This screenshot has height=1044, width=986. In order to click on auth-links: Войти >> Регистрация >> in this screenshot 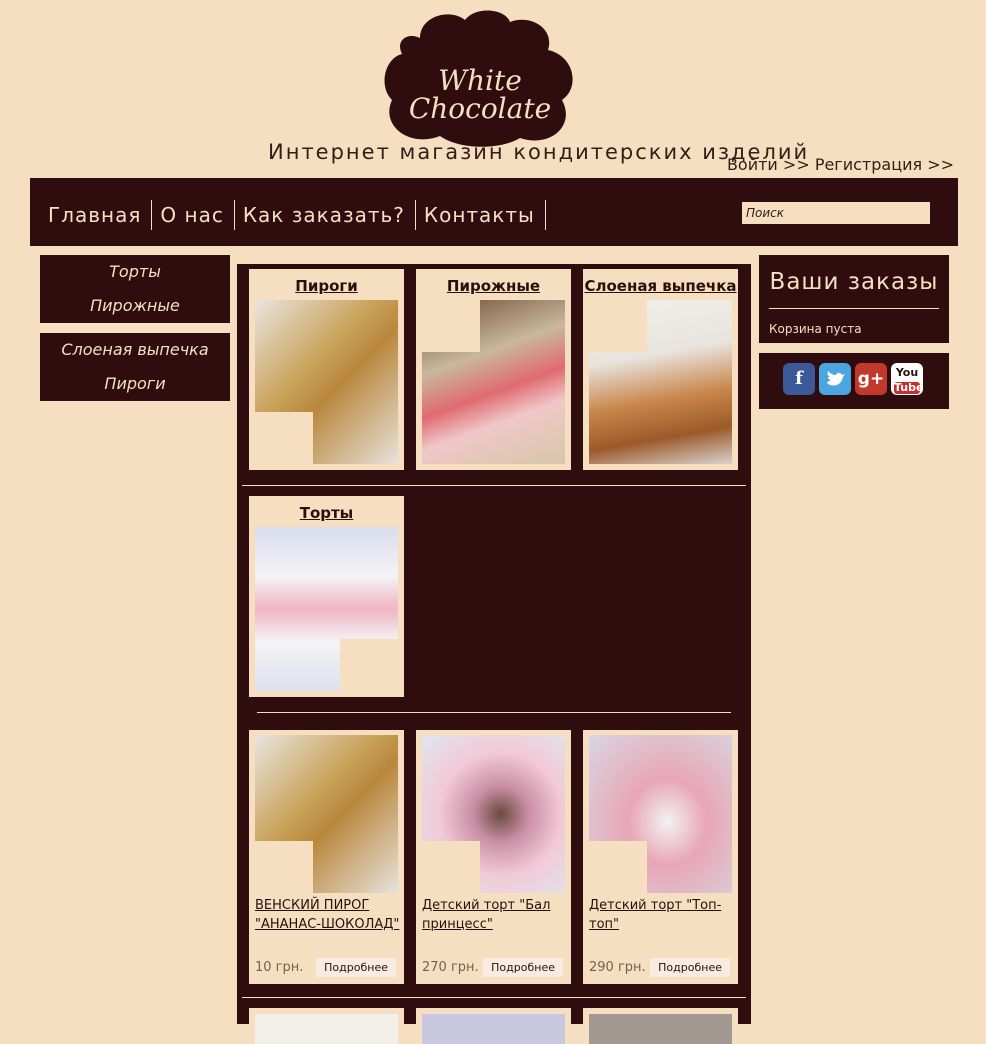, I will do `click(840, 164)`.